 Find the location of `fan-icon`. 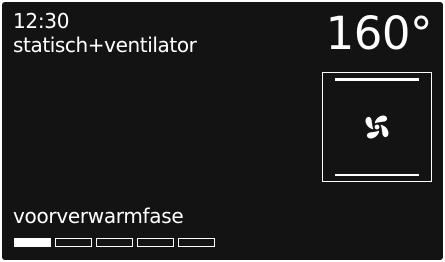

fan-icon is located at coordinates (377, 127).